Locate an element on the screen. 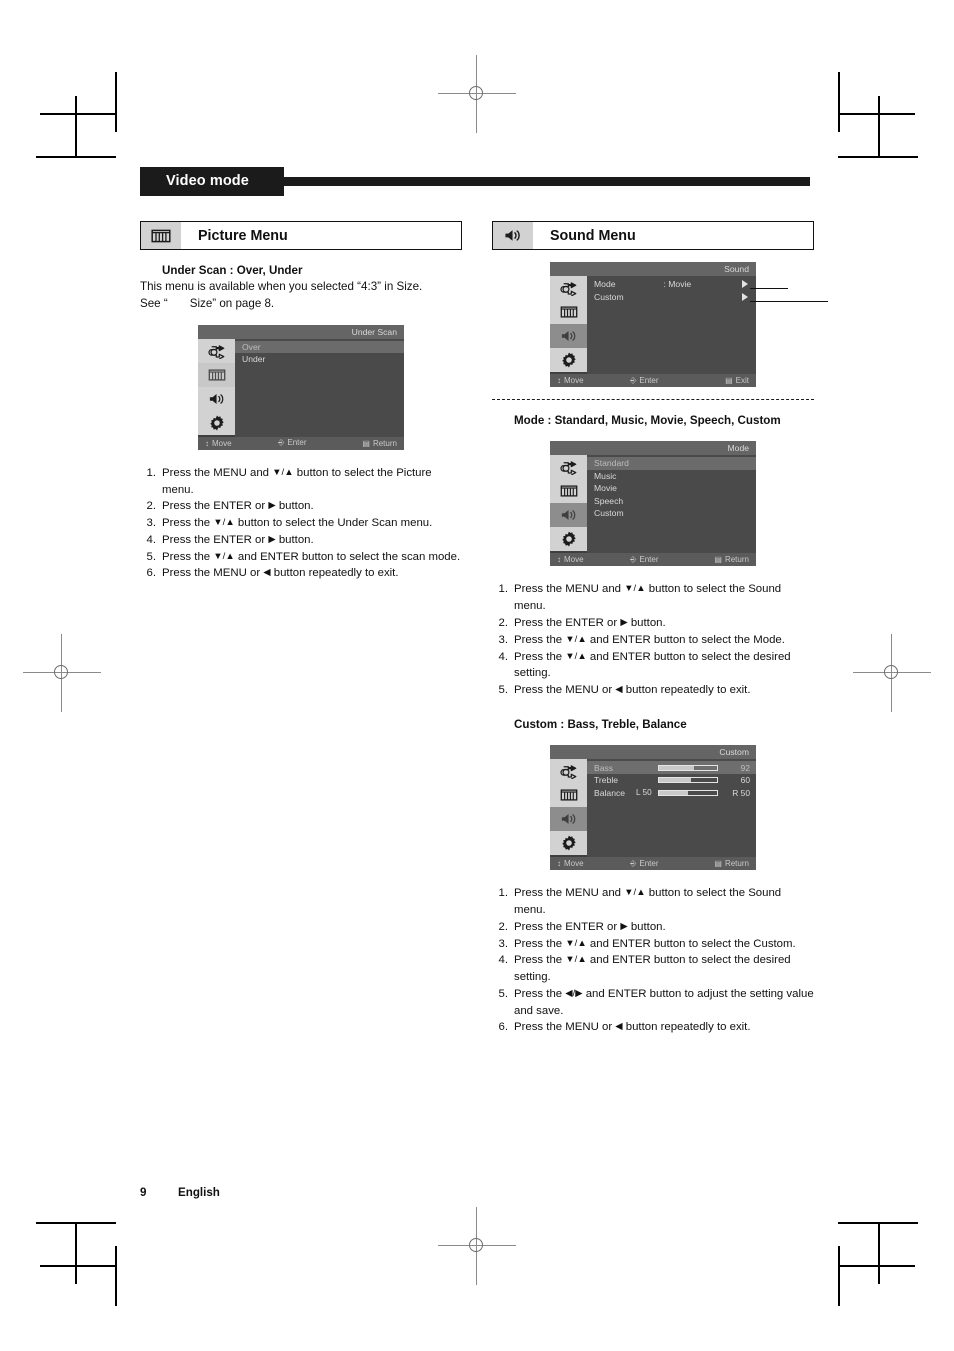 Image resolution: width=954 pixels, height=1351 pixels. osd-title: Mode is located at coordinates (653, 448).